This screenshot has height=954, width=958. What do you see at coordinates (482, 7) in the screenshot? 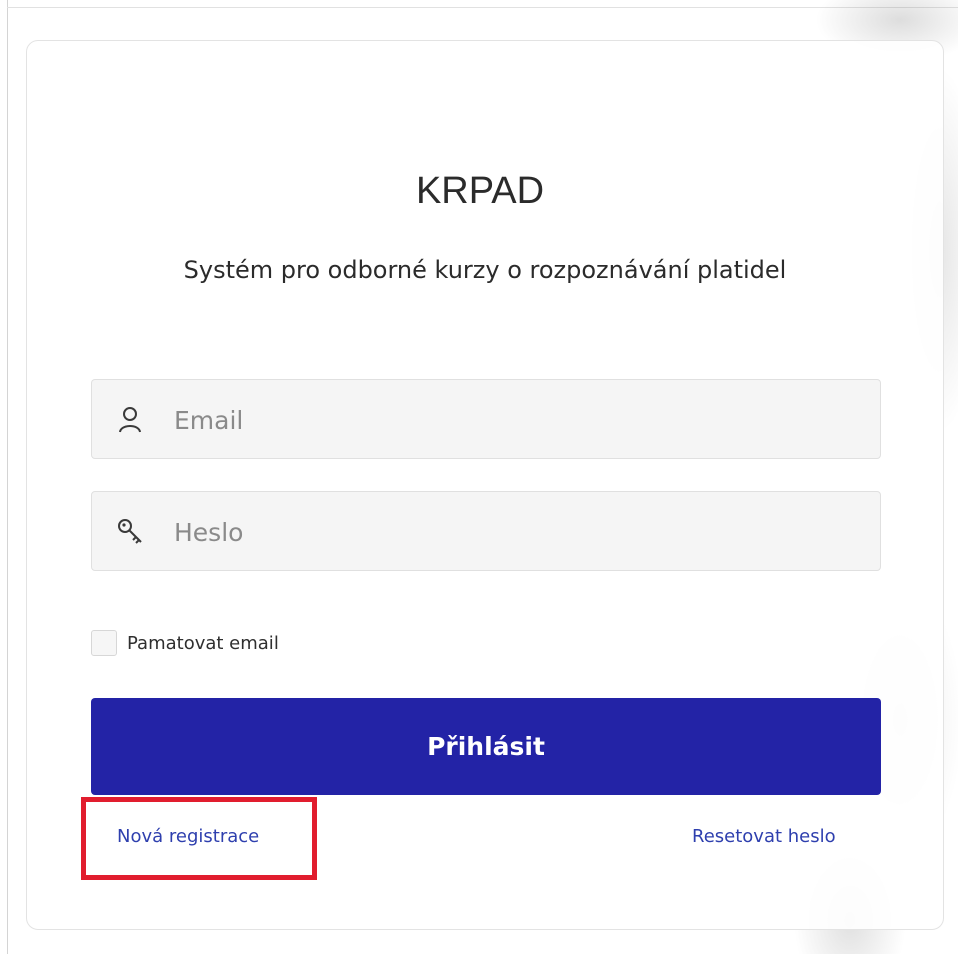
I see `window-top-border` at bounding box center [482, 7].